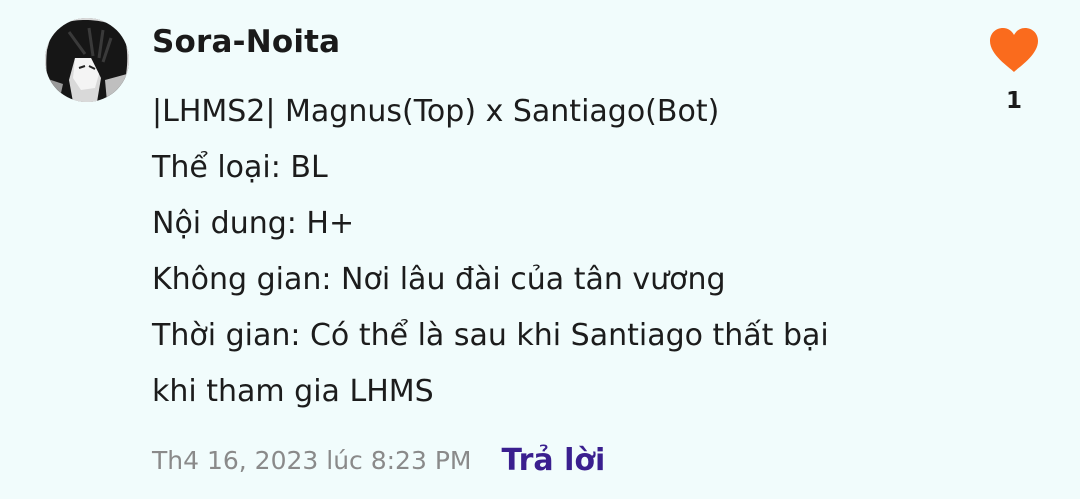  I want to click on comment-line: Không gian: Nơi lâu đài của tân vương, so click(439, 279).